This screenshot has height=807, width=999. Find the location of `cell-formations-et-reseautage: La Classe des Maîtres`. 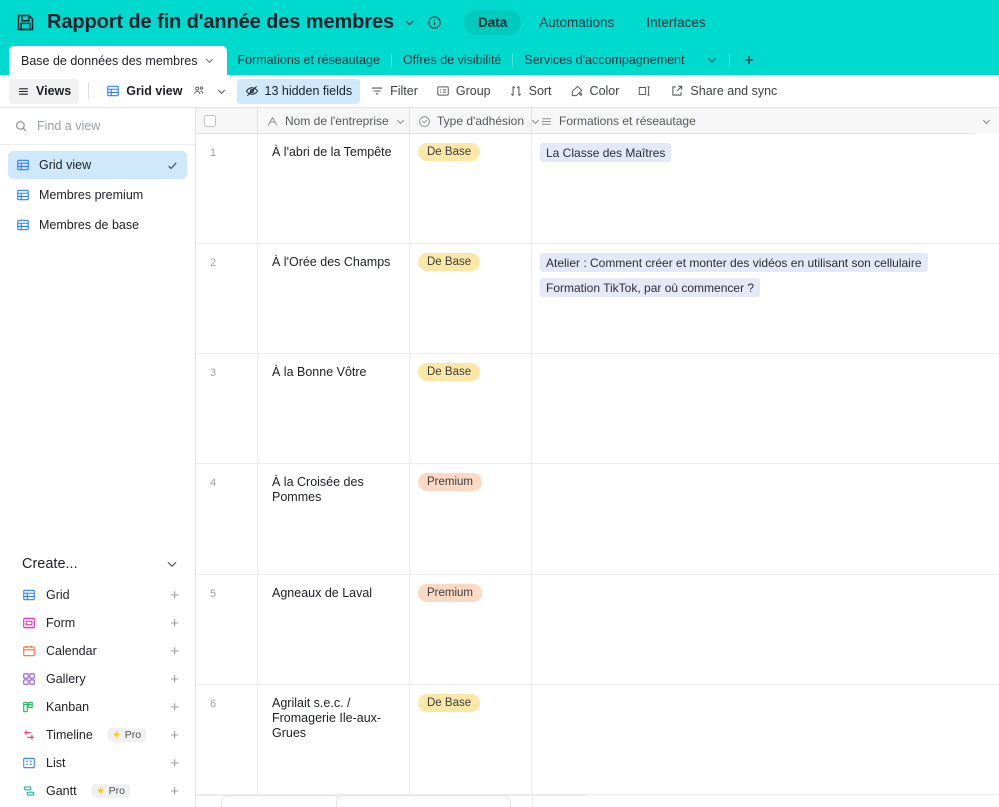

cell-formations-et-reseautage: La Classe des Maîtres is located at coordinates (765, 188).